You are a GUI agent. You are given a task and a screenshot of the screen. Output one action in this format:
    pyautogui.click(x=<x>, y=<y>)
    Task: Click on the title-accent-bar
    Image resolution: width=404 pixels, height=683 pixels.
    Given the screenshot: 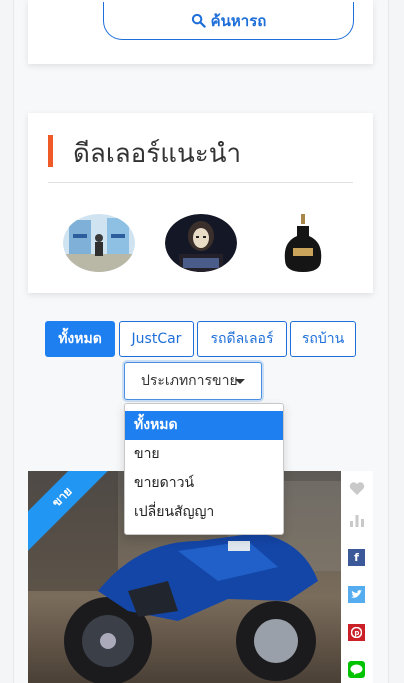 What is the action you would take?
    pyautogui.click(x=50, y=151)
    